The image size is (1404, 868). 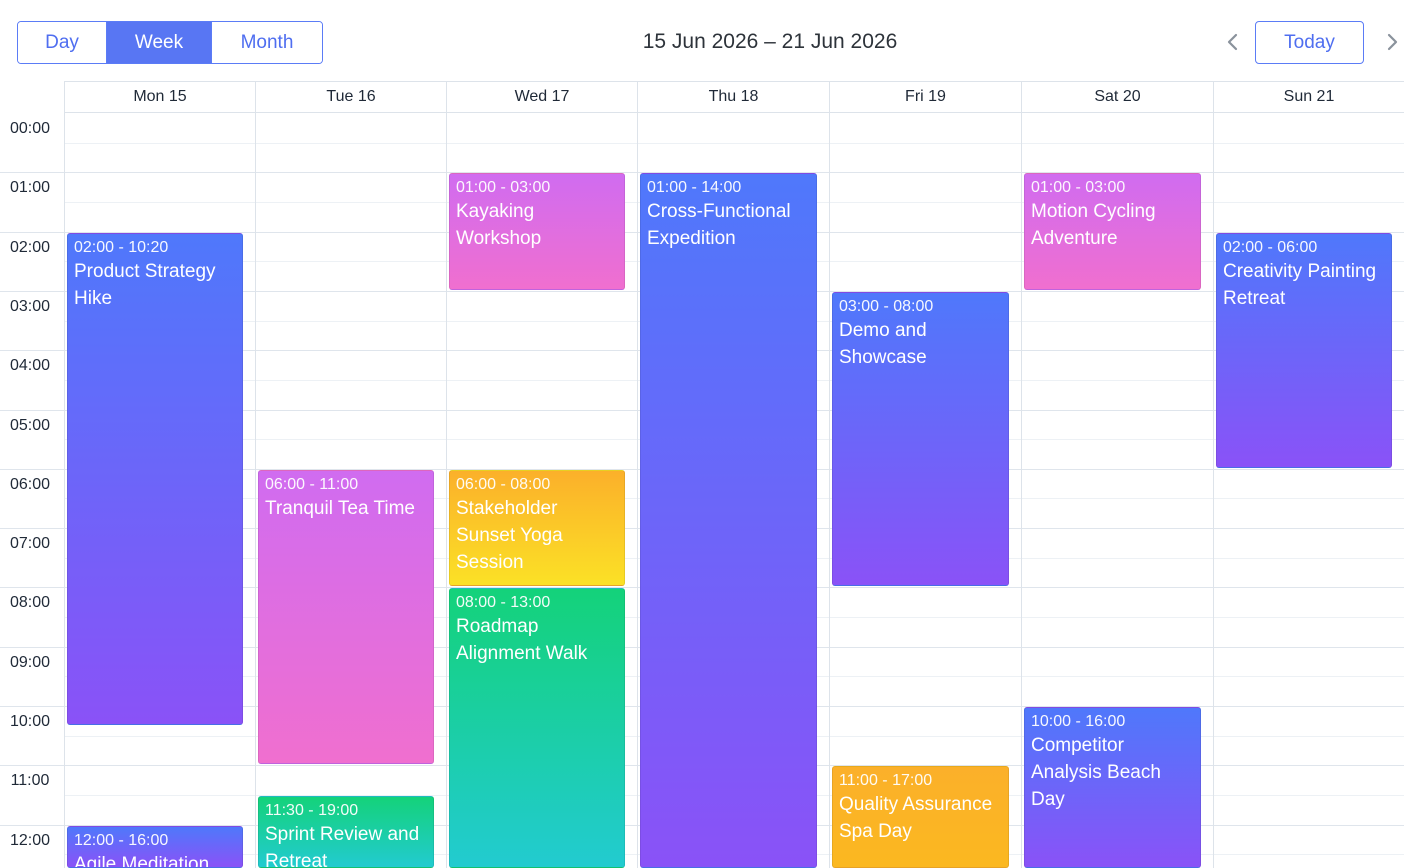 I want to click on time-label: 00:00, so click(x=30, y=128).